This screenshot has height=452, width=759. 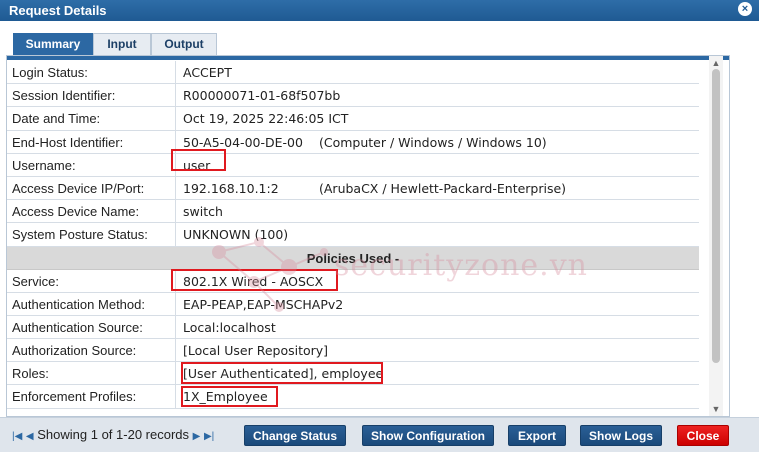 What do you see at coordinates (35, 281) in the screenshot?
I see `field-label: Service:` at bounding box center [35, 281].